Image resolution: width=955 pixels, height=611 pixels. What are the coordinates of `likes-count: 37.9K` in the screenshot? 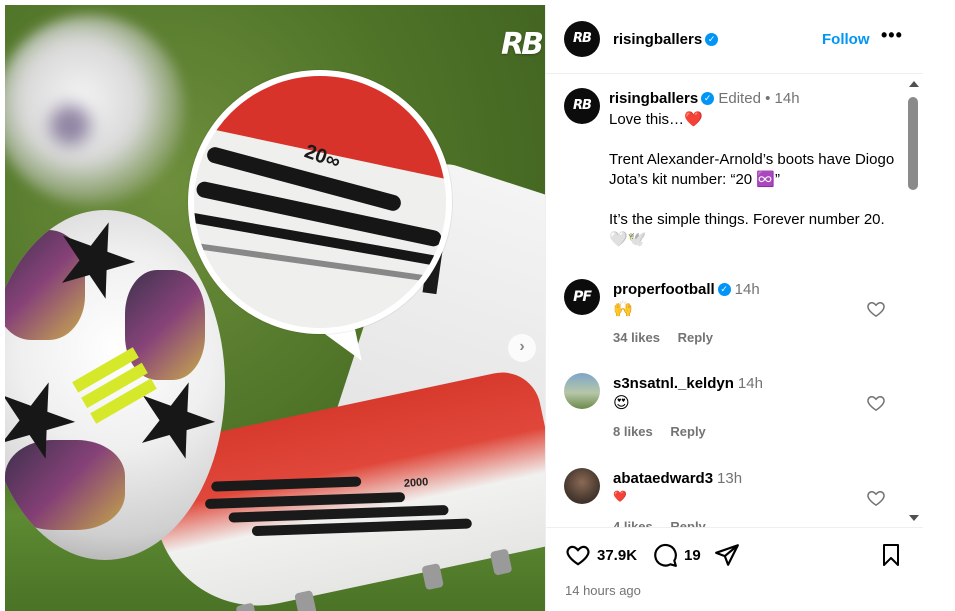 It's located at (617, 555).